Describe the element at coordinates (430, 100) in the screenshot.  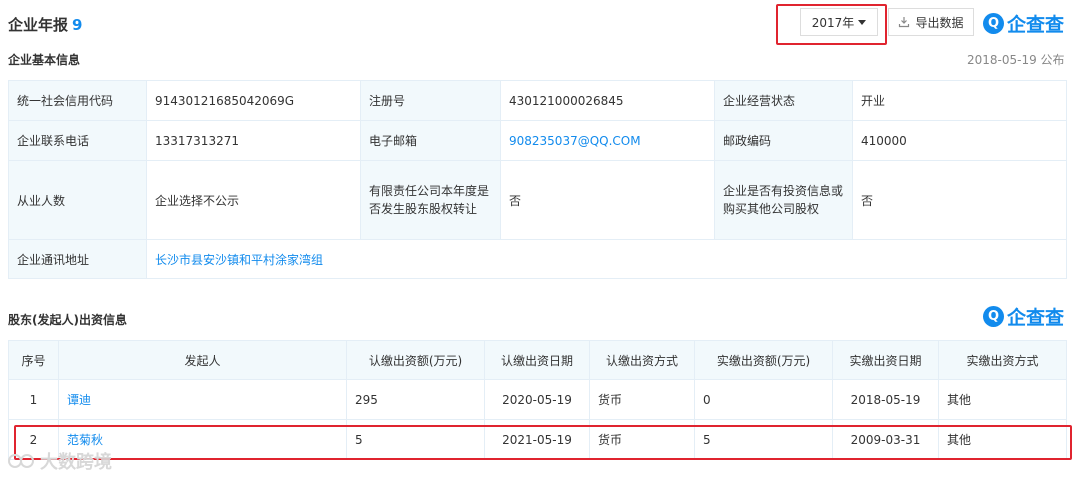
I see `cell-label: 注册号` at that location.